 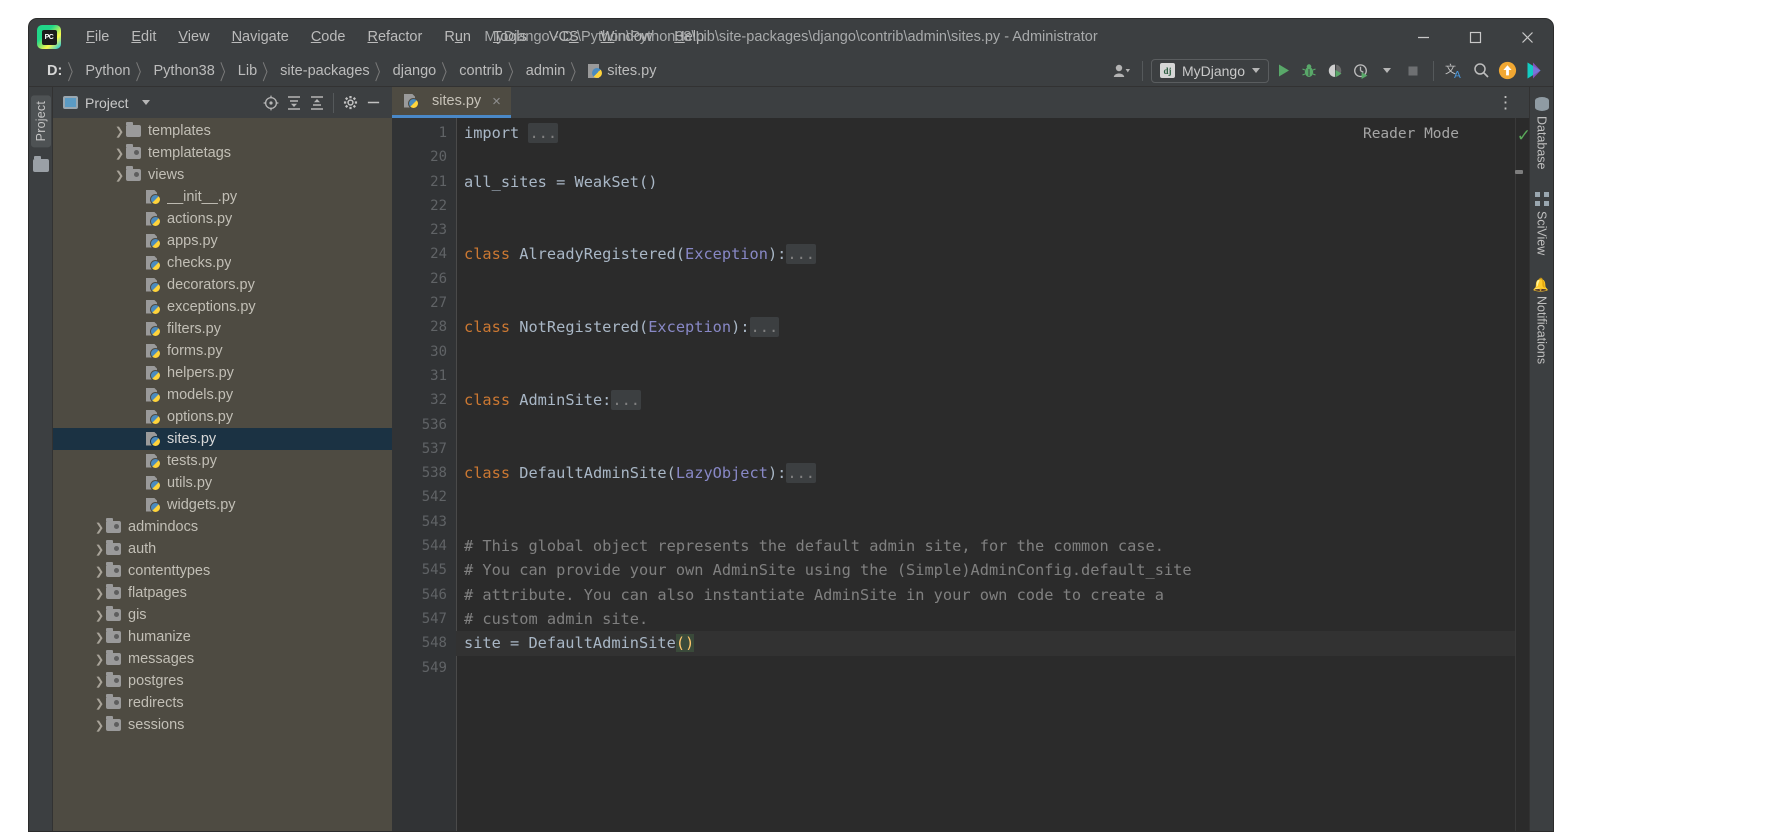 What do you see at coordinates (1387, 71) in the screenshot?
I see `profile-dropdown-button` at bounding box center [1387, 71].